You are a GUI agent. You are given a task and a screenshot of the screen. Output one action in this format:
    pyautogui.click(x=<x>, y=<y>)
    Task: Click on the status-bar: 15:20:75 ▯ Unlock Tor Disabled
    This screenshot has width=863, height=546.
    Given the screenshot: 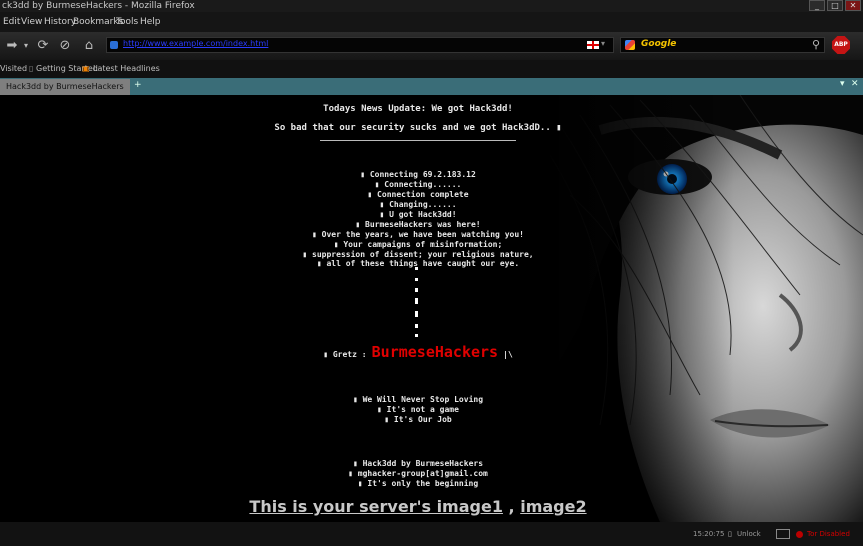 What is the action you would take?
    pyautogui.click(x=431, y=534)
    